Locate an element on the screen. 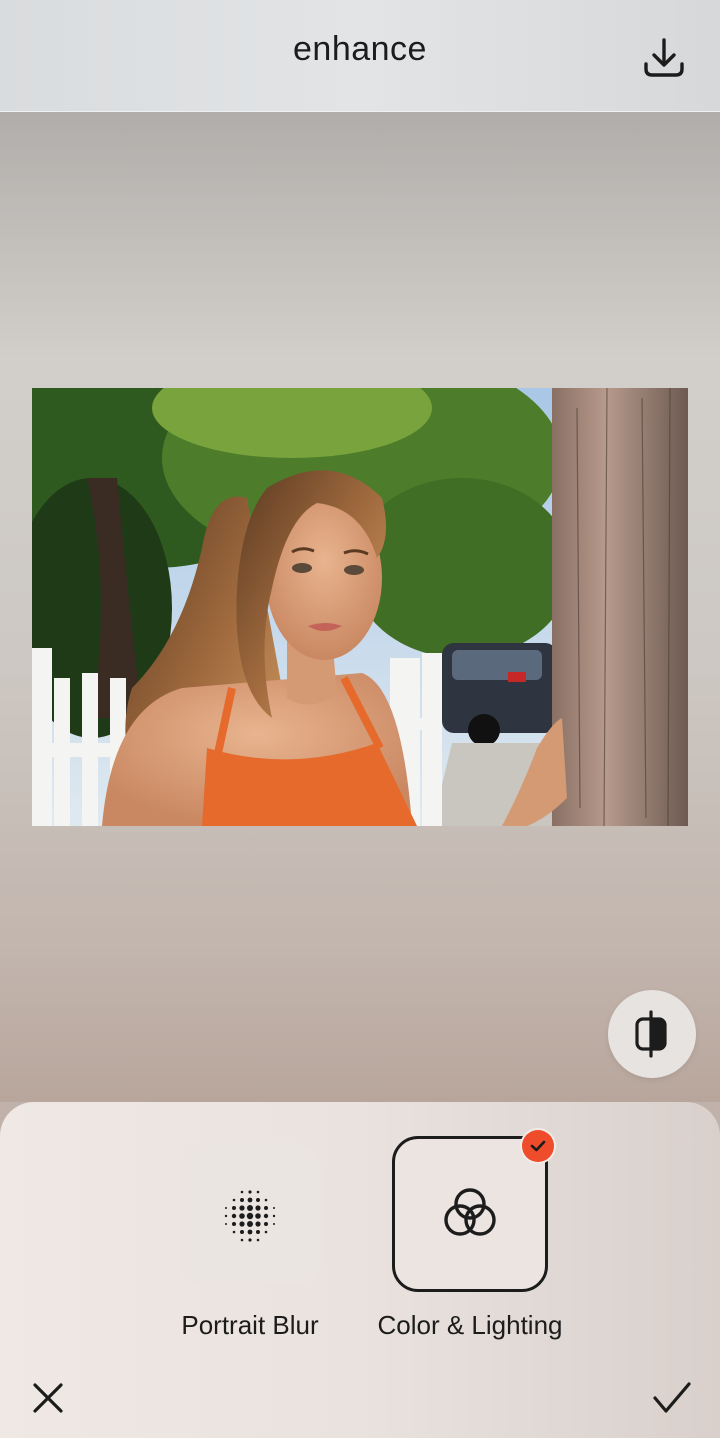 This screenshot has height=1438, width=720. download-button is located at coordinates (664, 58).